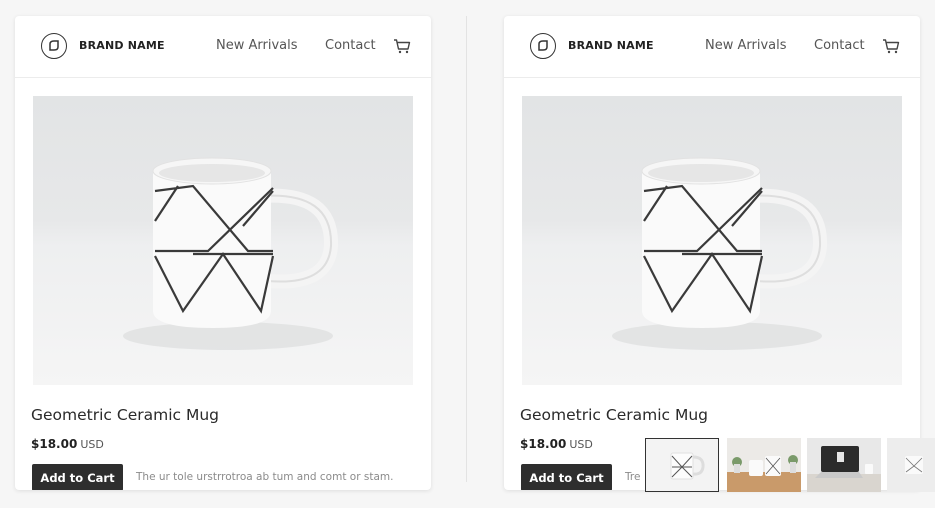  Describe the element at coordinates (466, 249) in the screenshot. I see `divider` at that location.